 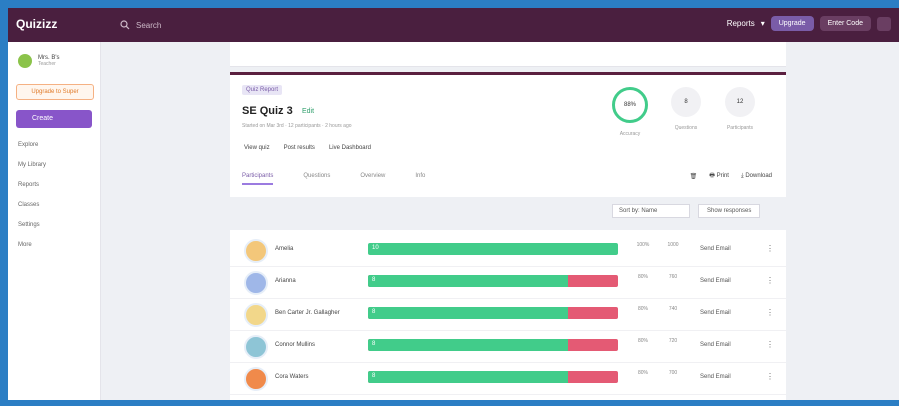 I want to click on download-button: ⤓ Download, so click(x=756, y=176).